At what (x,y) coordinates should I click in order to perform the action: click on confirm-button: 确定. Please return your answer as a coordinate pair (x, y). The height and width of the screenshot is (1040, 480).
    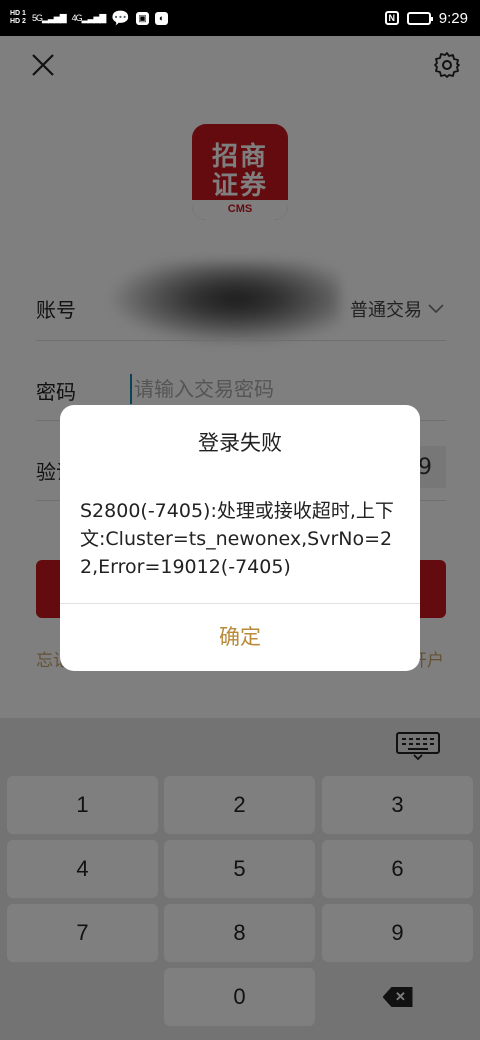
    Looking at the image, I should click on (240, 637).